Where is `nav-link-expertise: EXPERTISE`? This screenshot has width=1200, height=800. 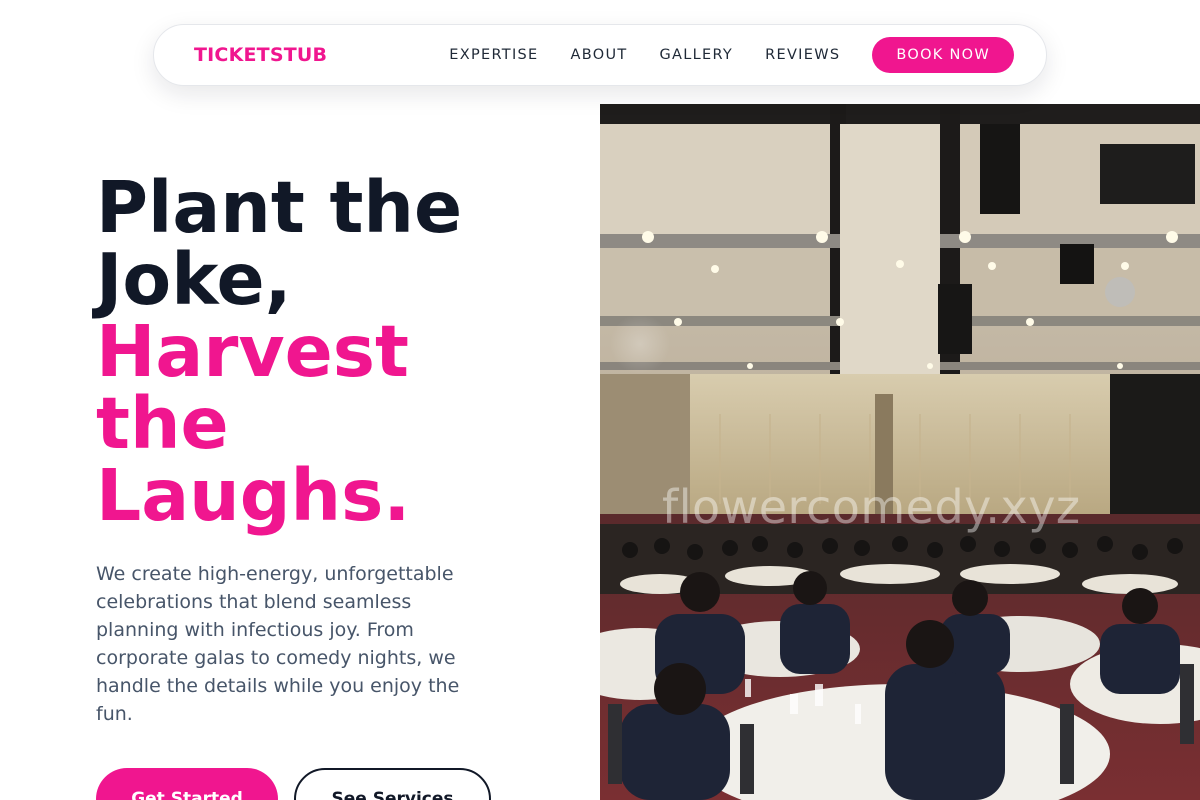
nav-link-expertise: EXPERTISE is located at coordinates (493, 55).